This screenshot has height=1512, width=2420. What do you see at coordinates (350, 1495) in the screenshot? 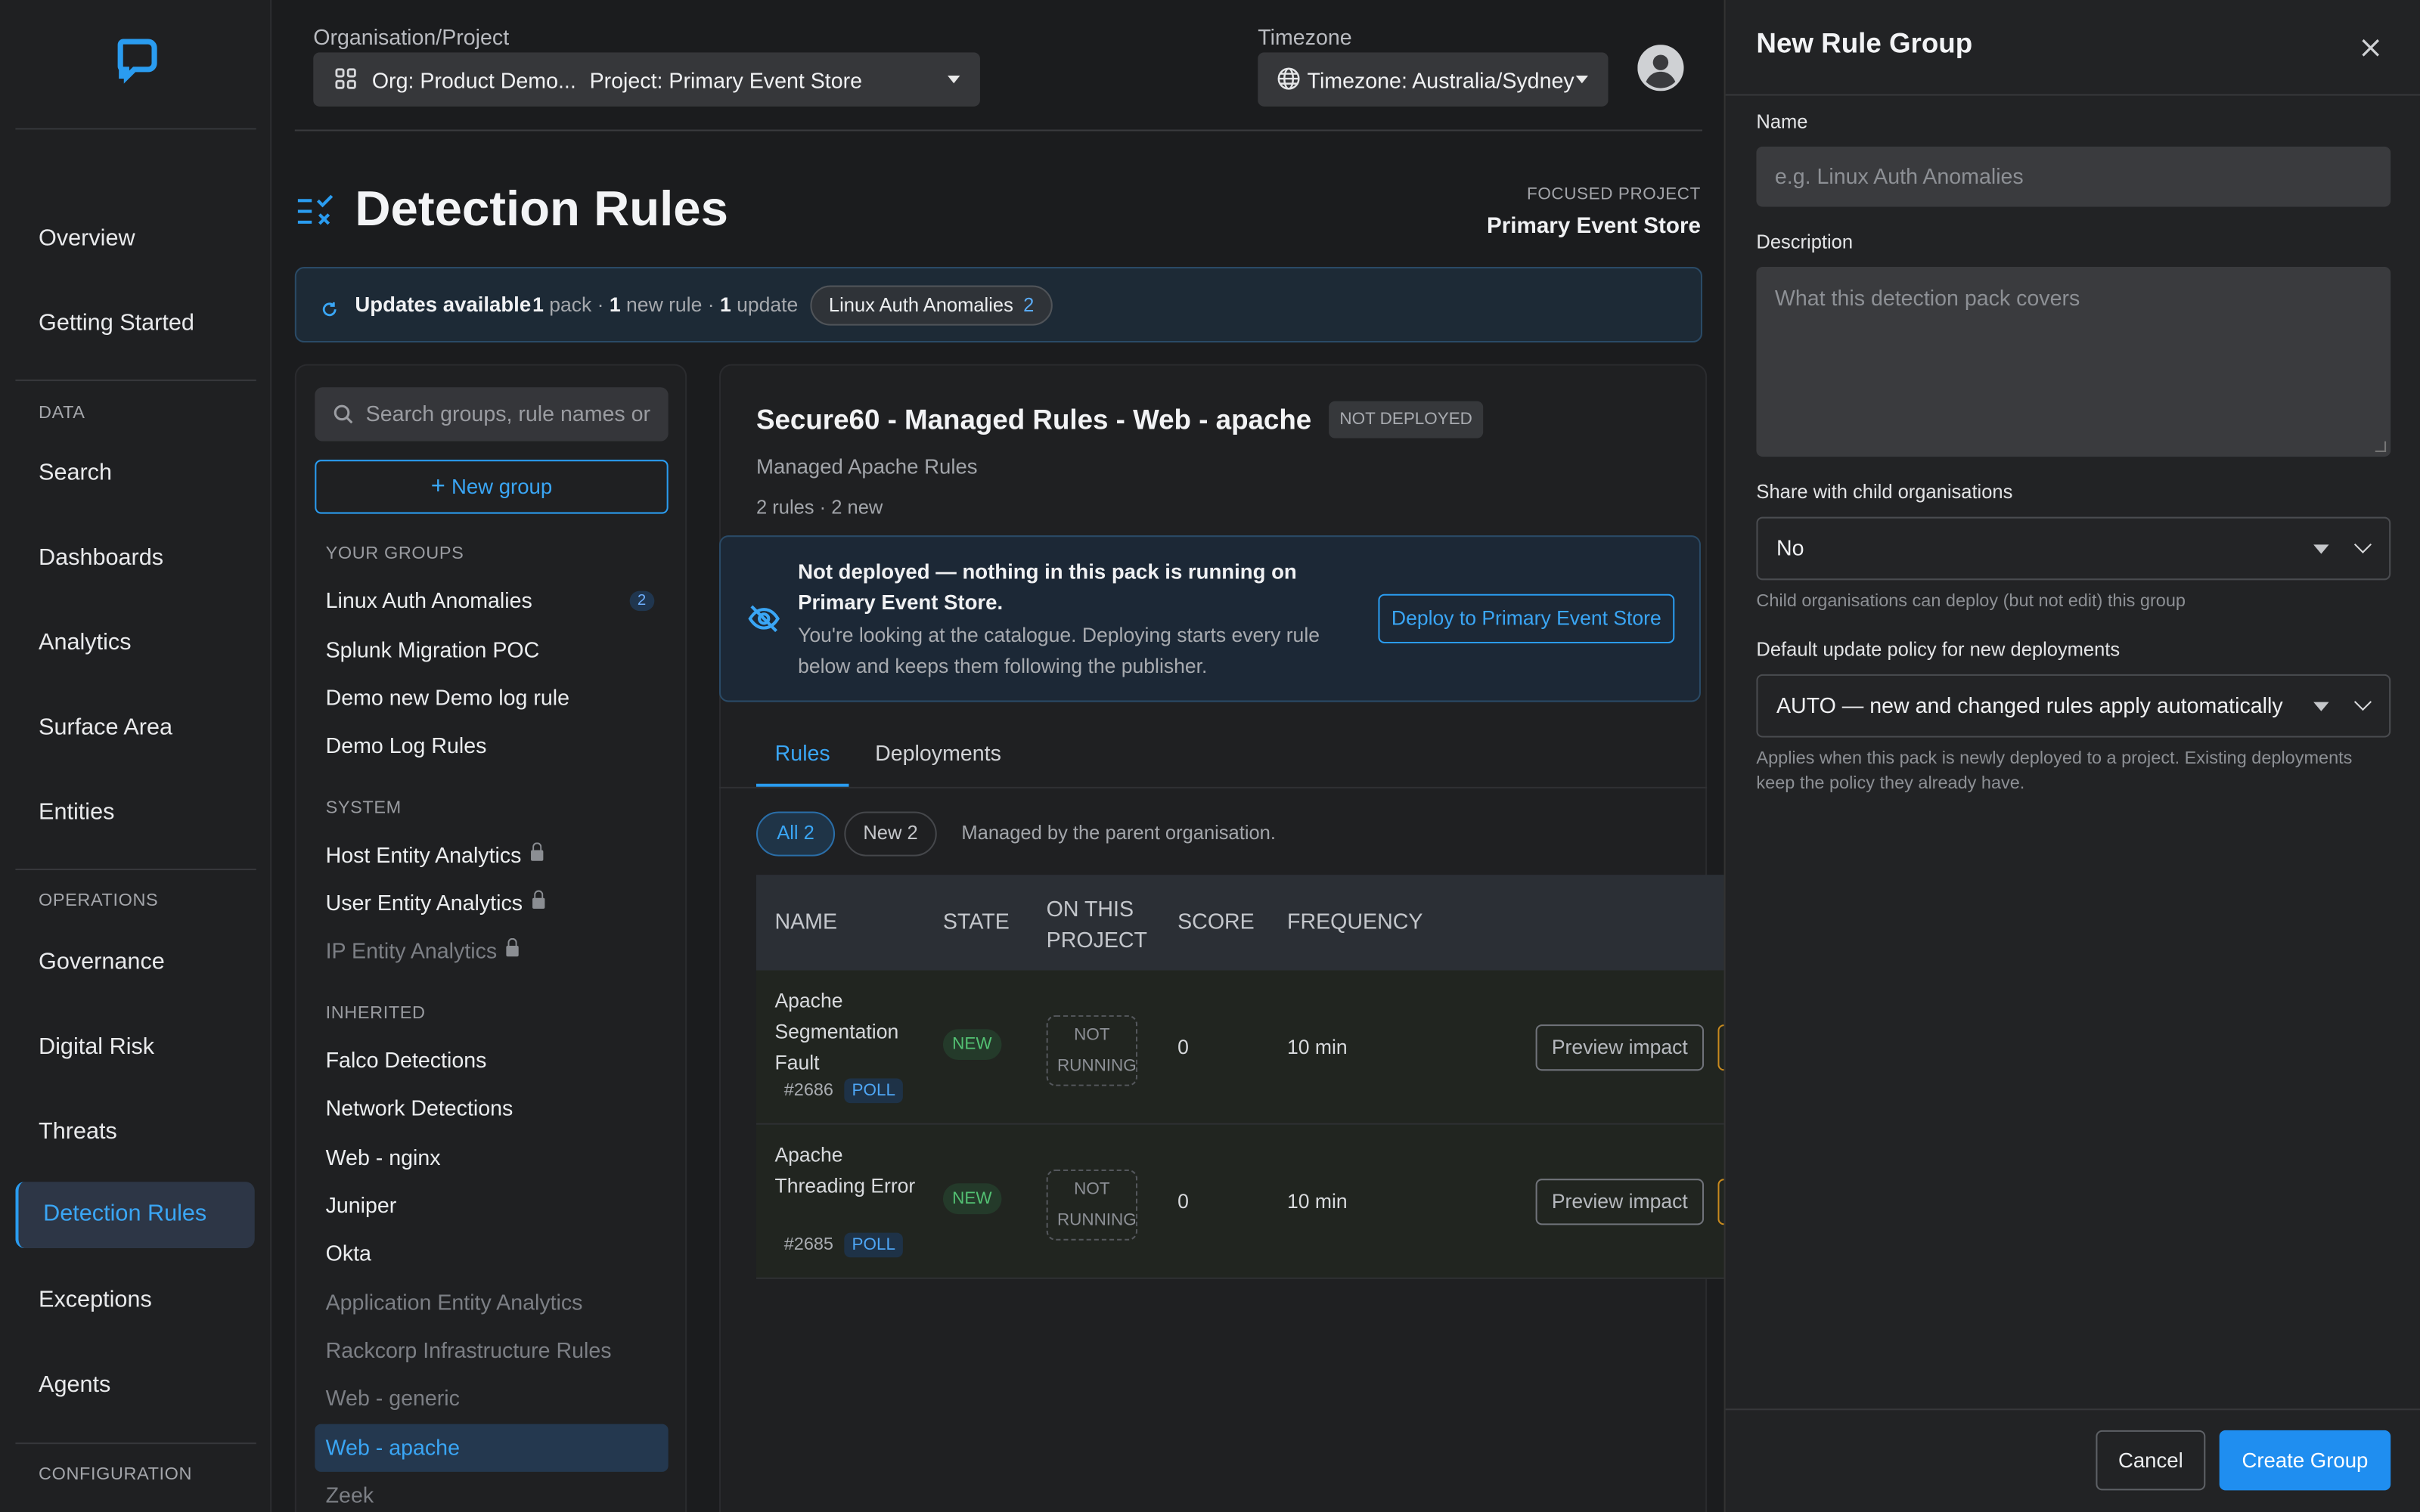
I see `group-item-zeek: Zeek` at bounding box center [350, 1495].